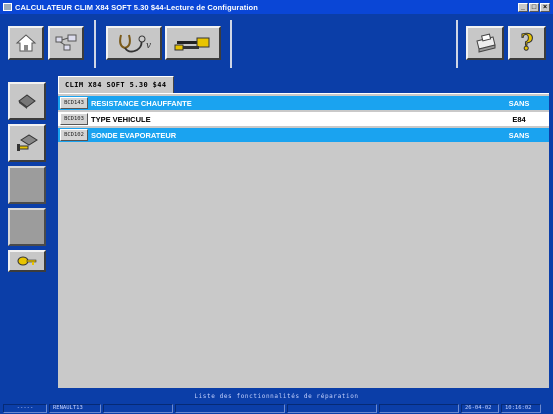 The height and width of the screenshot is (414, 553). Describe the element at coordinates (545, 7) in the screenshot. I see `close-button: ×` at that location.